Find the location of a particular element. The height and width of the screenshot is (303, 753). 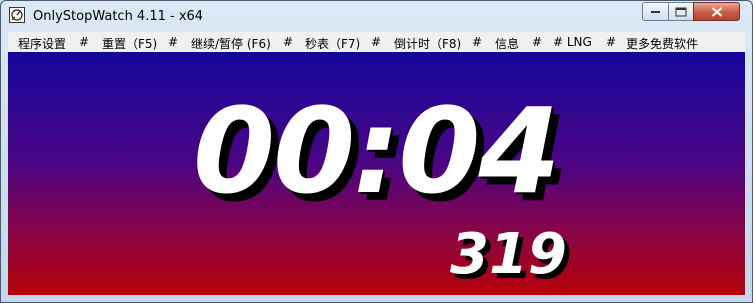

menu-language: # LNG is located at coordinates (572, 42).